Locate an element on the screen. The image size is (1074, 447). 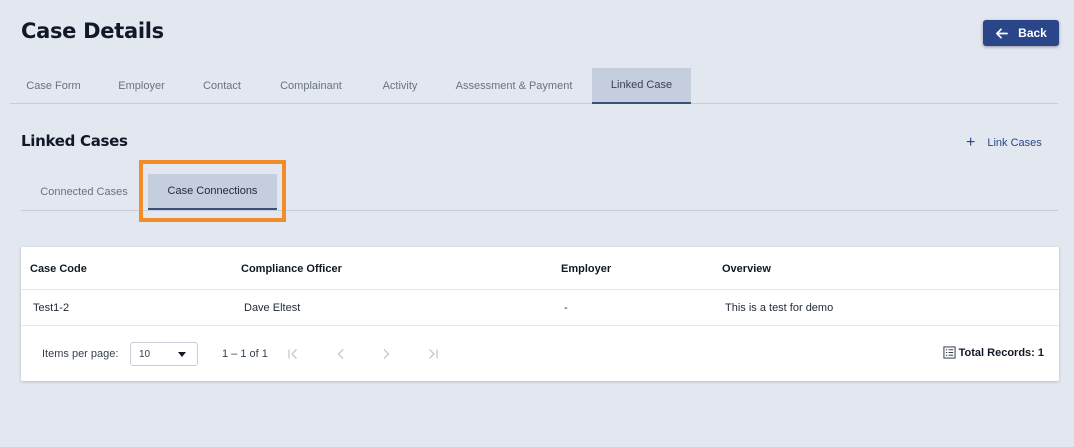
cell-overview: This is a test for demo is located at coordinates (779, 308).